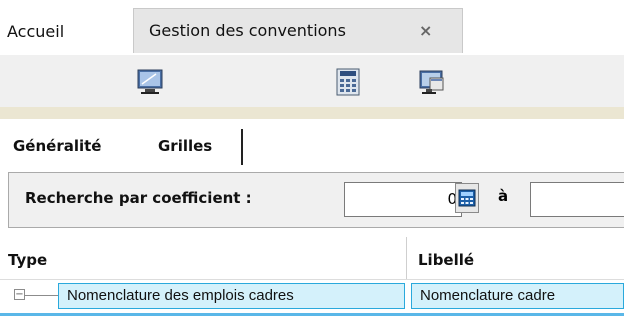  Describe the element at coordinates (27, 260) in the screenshot. I see `column-header-type: Type` at that location.